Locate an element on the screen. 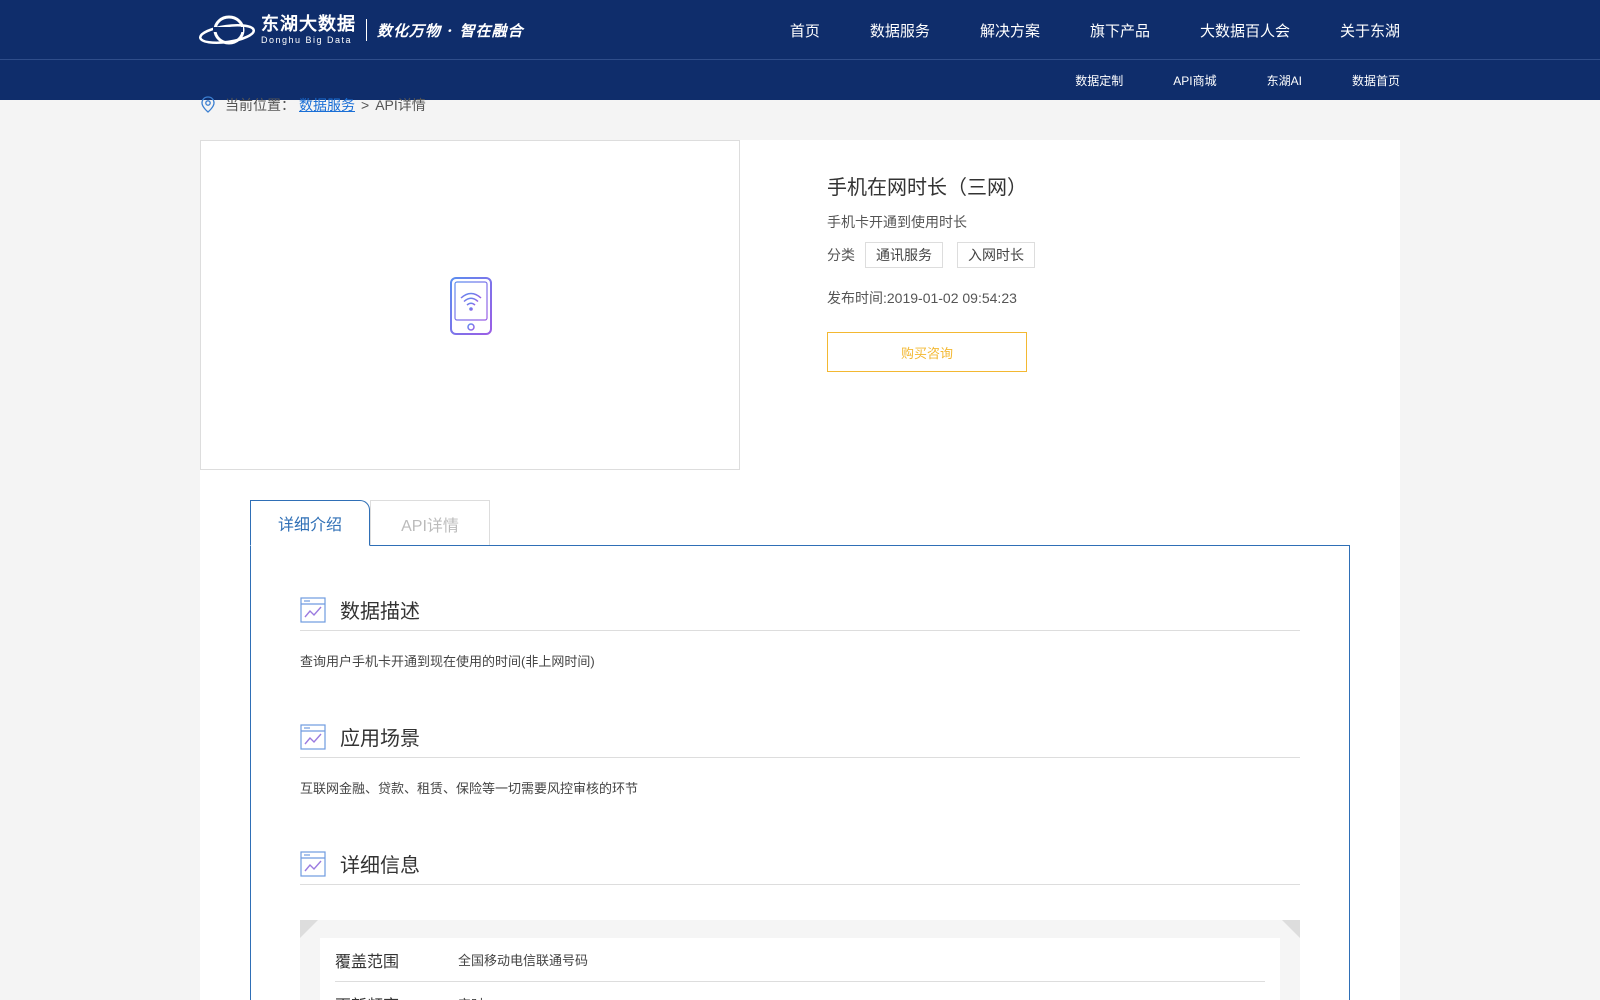  product-image is located at coordinates (470, 305).